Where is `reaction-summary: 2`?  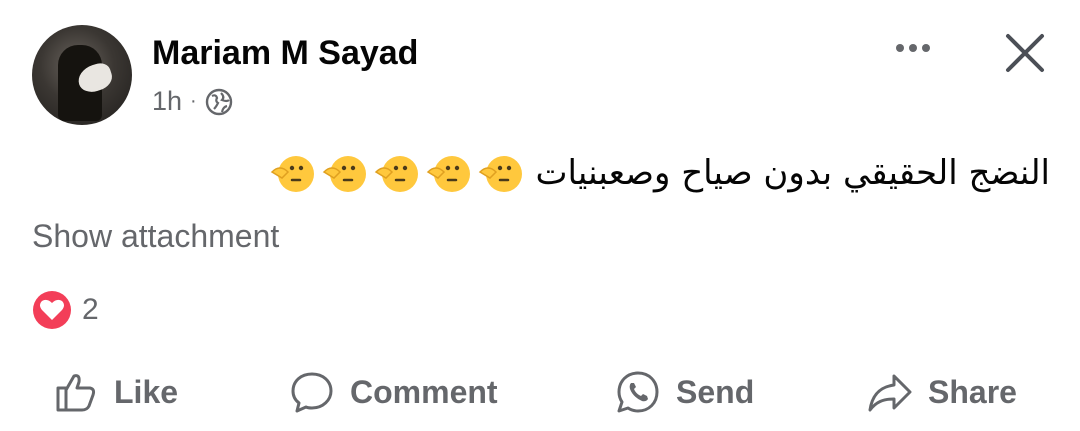 reaction-summary: 2 is located at coordinates (65, 310).